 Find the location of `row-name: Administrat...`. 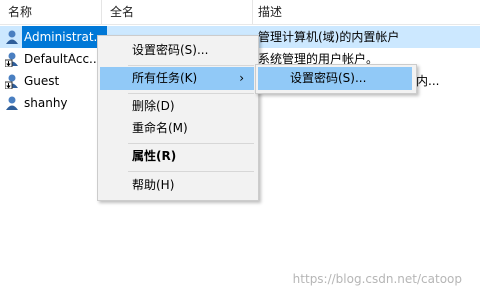

row-name: Administrat... is located at coordinates (64, 37).